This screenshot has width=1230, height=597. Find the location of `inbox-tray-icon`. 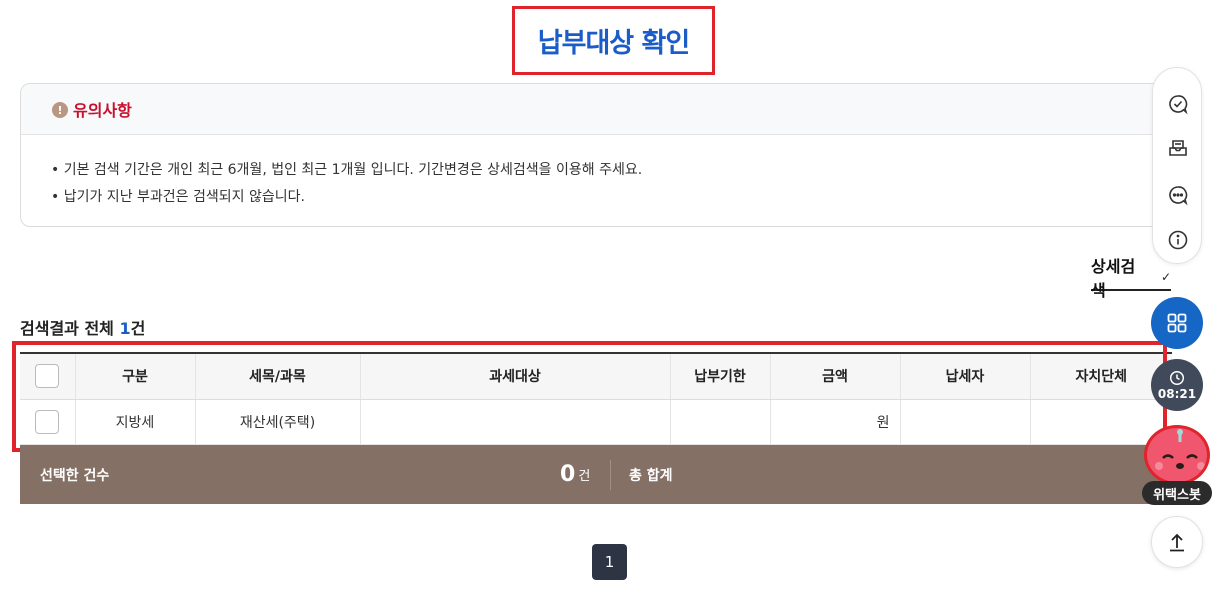

inbox-tray-icon is located at coordinates (1178, 148).